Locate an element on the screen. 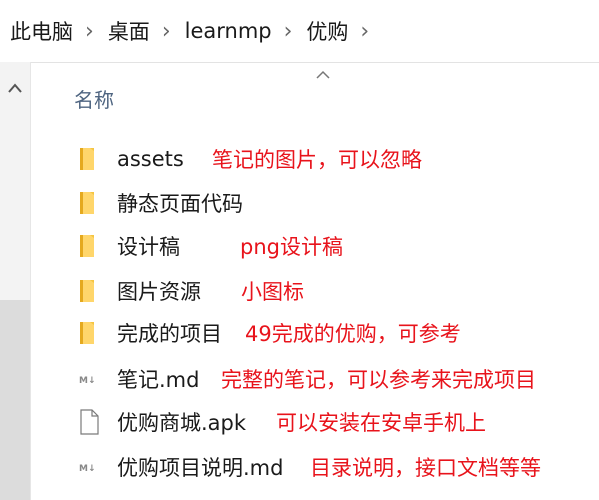 Image resolution: width=599 pixels, height=500 pixels. breadcrumb: 此电脑 › 桌面 › learnmp › 优购 › is located at coordinates (299, 31).